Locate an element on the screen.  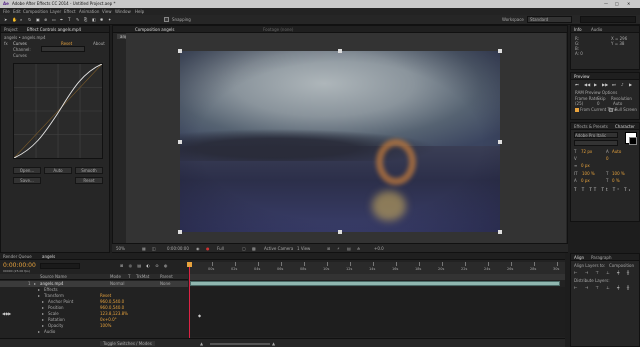
selection-tool-icon: ➤ is located at coordinates (5, 19).